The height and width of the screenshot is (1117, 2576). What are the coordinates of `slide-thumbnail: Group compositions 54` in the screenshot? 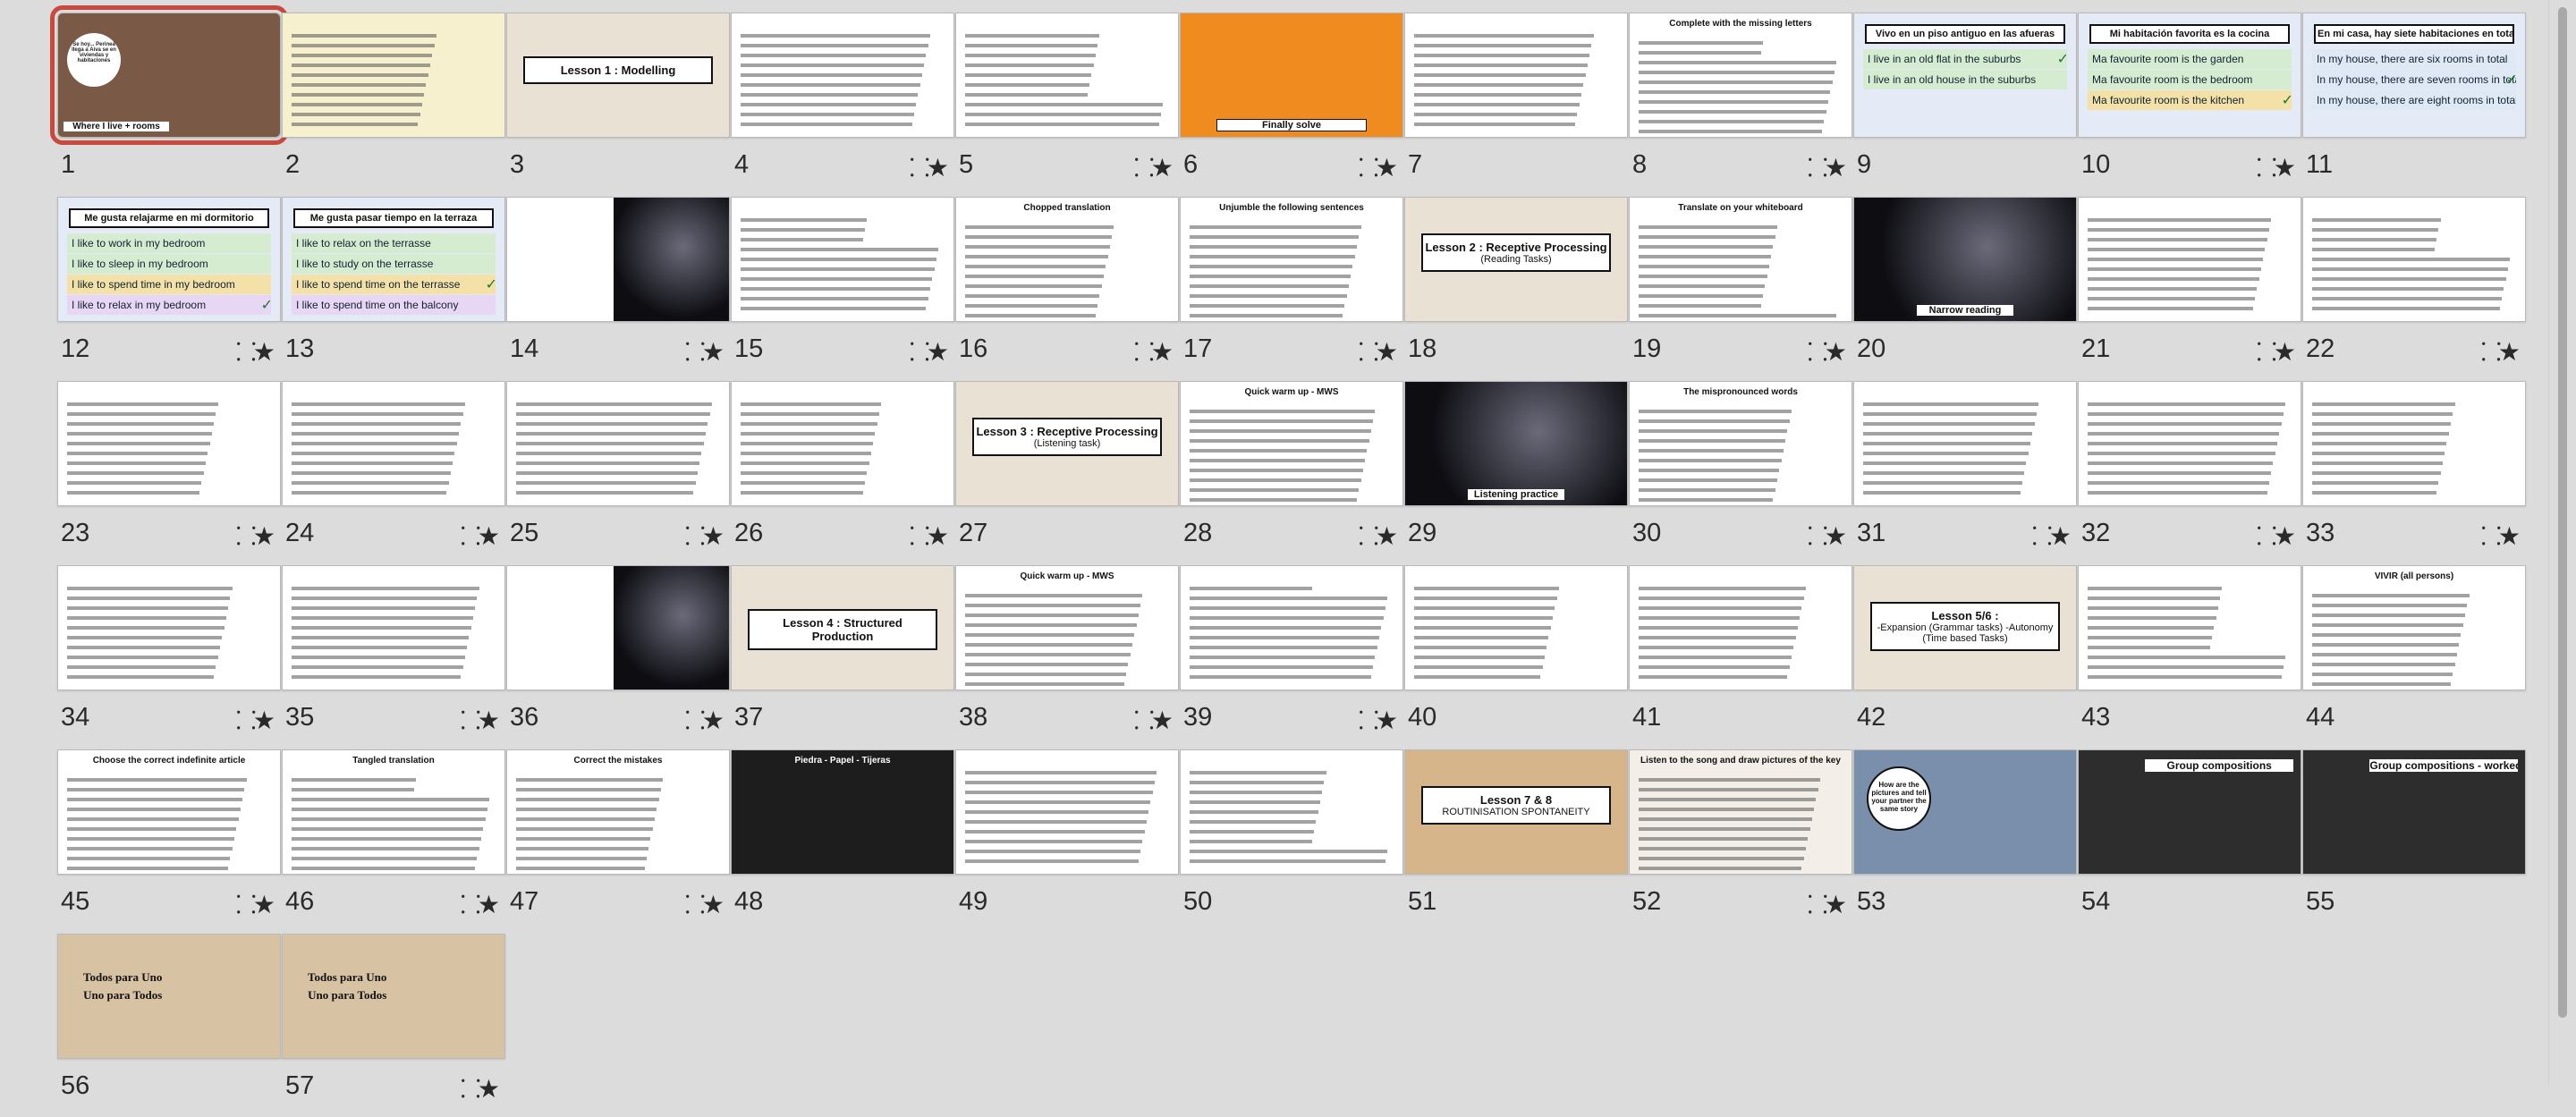 It's located at (2190, 841).